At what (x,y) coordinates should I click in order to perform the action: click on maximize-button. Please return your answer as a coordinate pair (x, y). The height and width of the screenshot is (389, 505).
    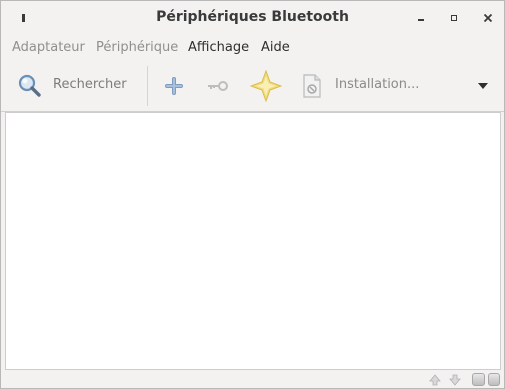
    Looking at the image, I should click on (454, 18).